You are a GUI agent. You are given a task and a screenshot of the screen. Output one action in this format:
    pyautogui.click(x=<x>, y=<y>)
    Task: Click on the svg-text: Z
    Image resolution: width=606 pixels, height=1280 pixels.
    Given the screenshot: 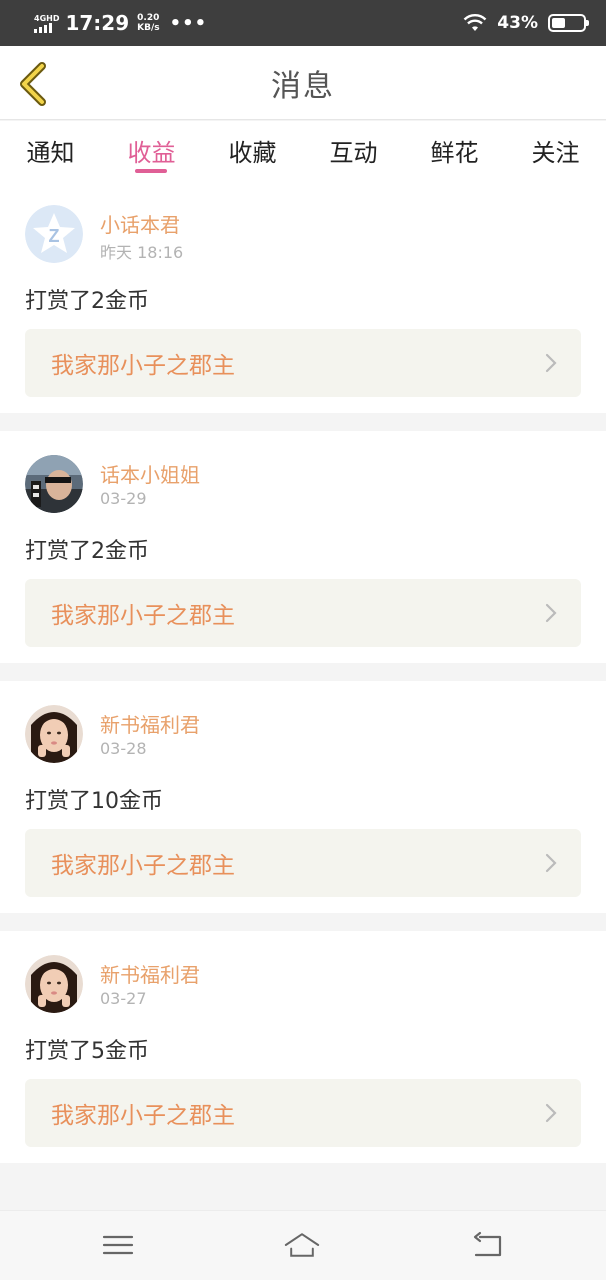 What is the action you would take?
    pyautogui.click(x=54, y=236)
    